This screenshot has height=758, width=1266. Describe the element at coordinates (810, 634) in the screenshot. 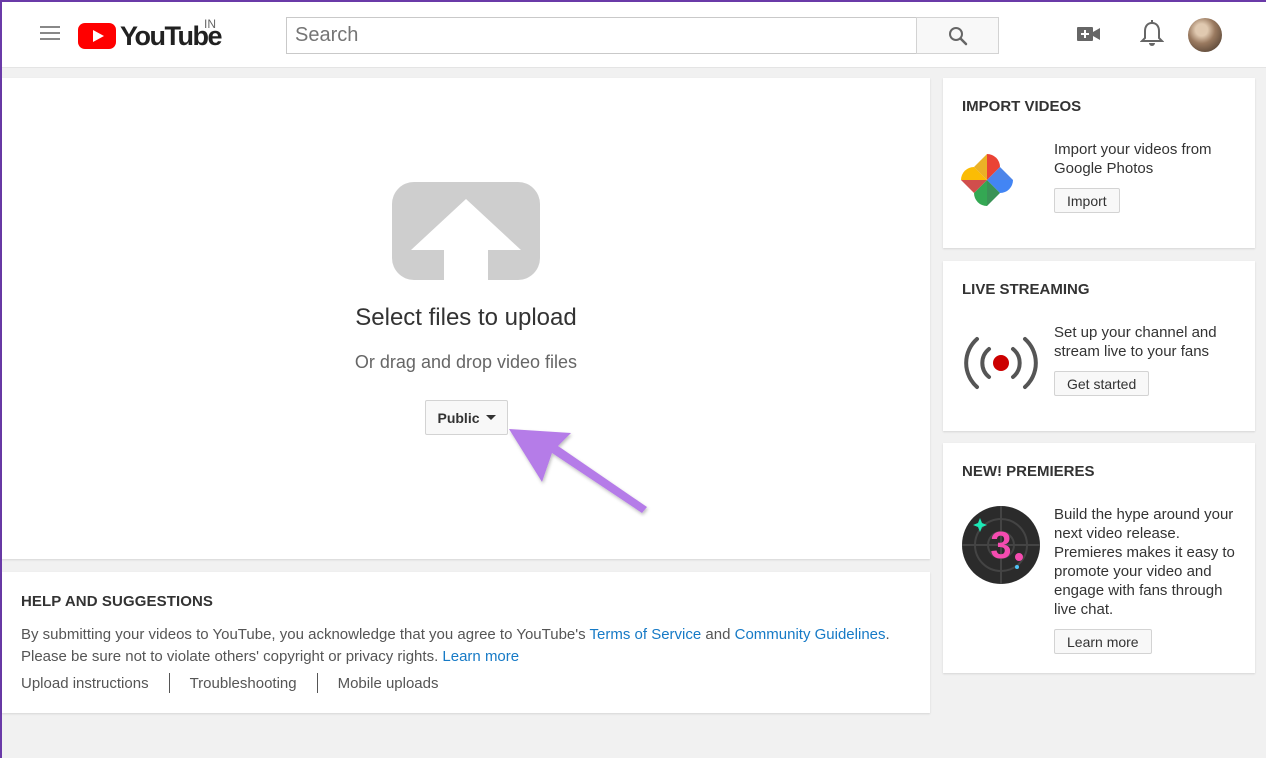

I see `community-guidelines-link: Community Guidelines` at that location.